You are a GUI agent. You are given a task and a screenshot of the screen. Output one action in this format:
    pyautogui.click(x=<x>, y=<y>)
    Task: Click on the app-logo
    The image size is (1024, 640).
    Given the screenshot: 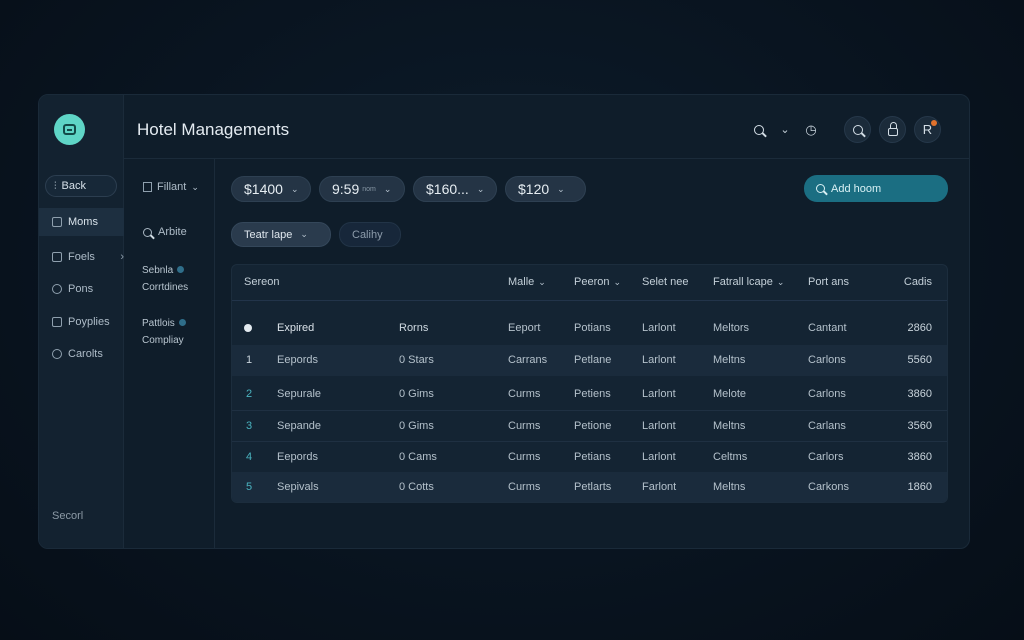 What is the action you would take?
    pyautogui.click(x=69, y=129)
    